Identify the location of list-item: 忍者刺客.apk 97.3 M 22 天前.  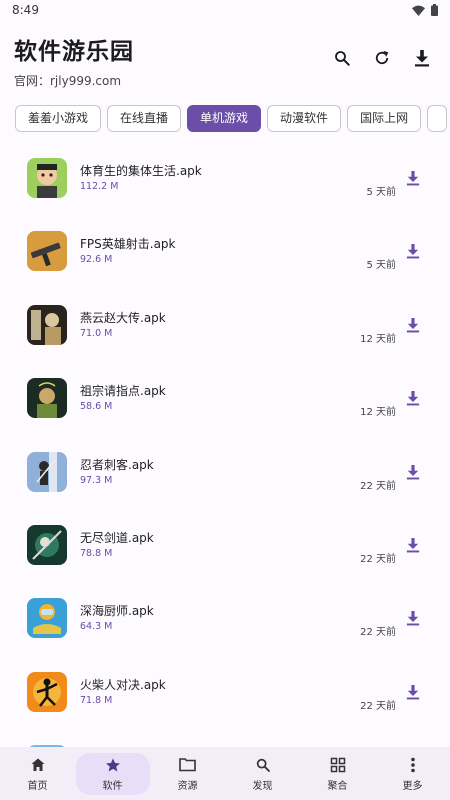
(225, 473).